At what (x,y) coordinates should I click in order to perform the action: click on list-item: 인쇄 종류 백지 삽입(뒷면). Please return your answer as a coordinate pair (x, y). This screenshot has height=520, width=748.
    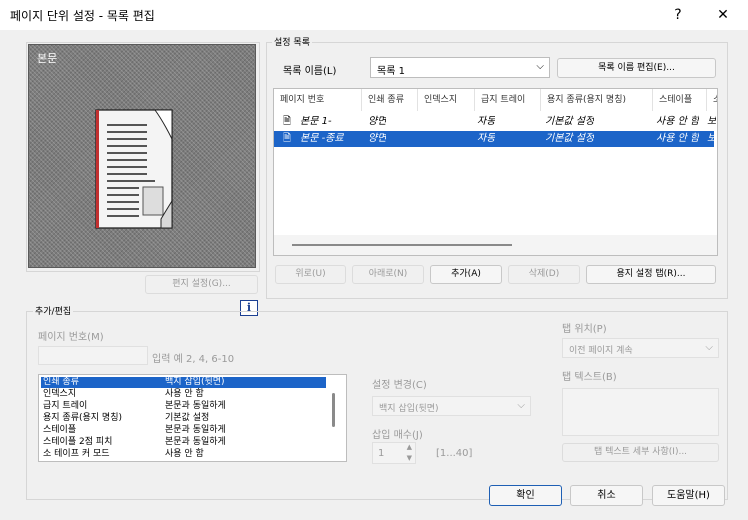
    Looking at the image, I should click on (183, 382).